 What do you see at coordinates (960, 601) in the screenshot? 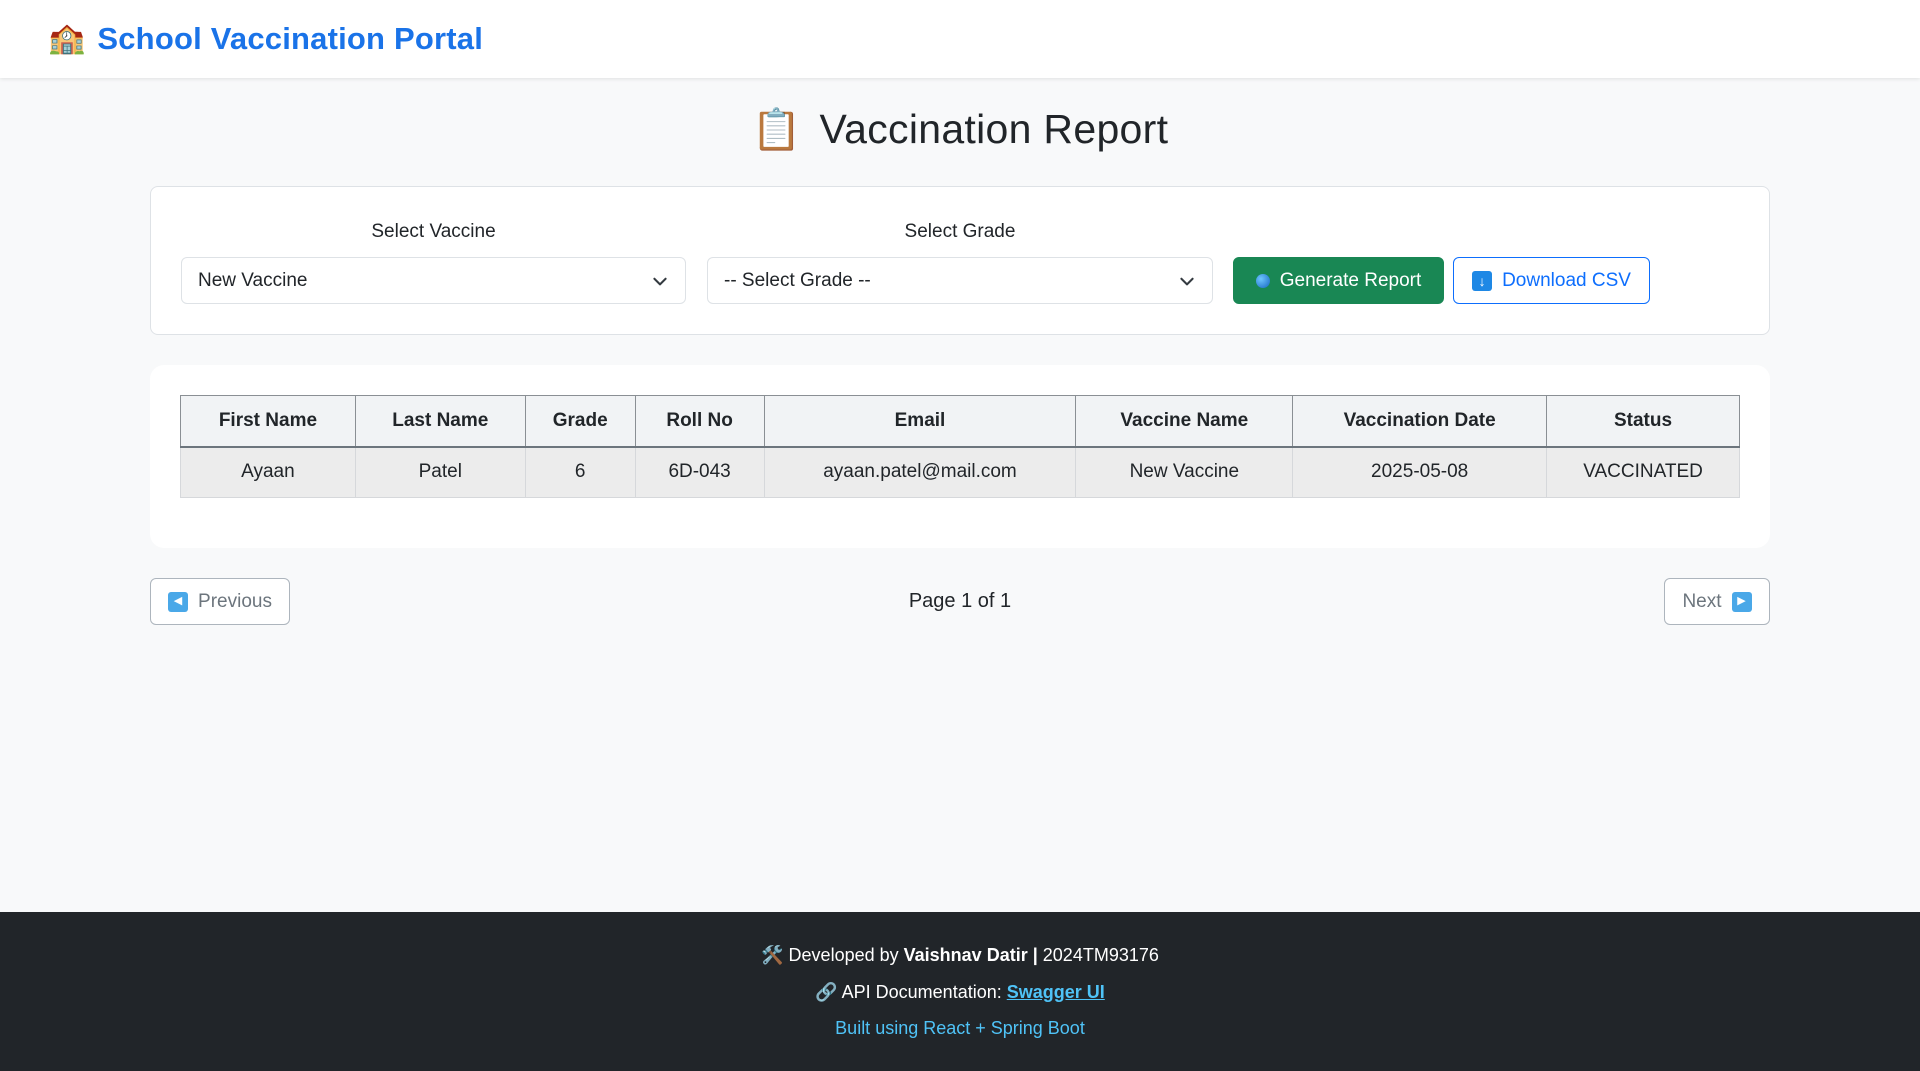
I see `page-indicator: Page 1 of 1` at bounding box center [960, 601].